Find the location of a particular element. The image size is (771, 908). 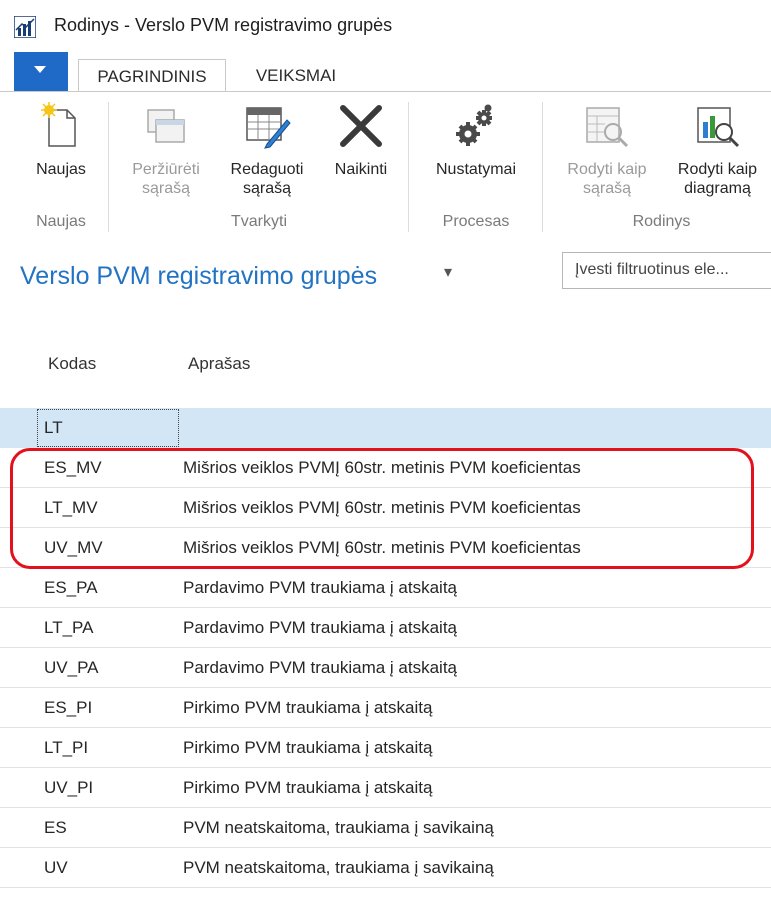

delete-x-icon is located at coordinates (361, 126).